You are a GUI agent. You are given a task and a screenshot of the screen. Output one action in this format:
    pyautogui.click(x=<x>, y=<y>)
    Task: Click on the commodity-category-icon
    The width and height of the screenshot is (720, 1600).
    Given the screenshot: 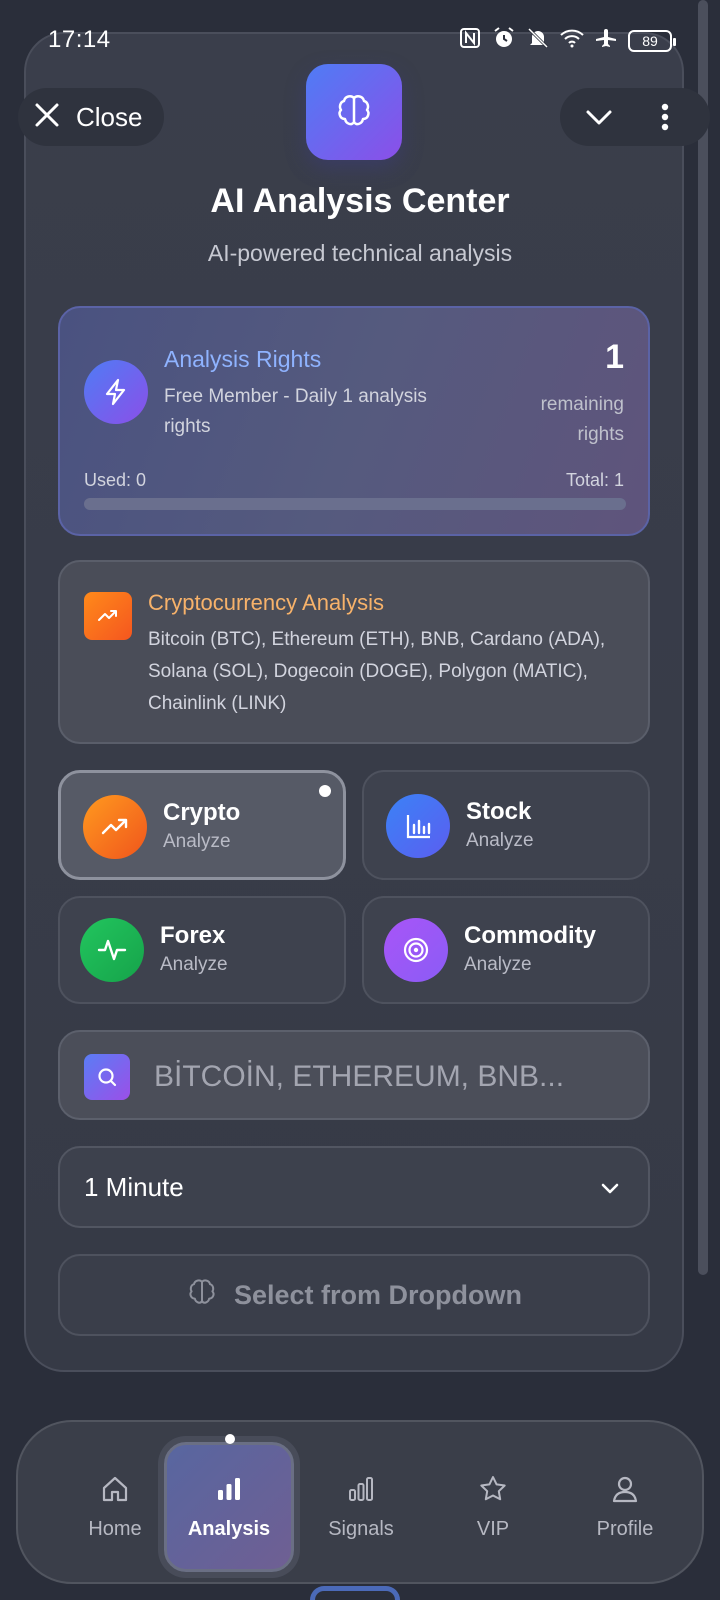 What is the action you would take?
    pyautogui.click(x=416, y=950)
    